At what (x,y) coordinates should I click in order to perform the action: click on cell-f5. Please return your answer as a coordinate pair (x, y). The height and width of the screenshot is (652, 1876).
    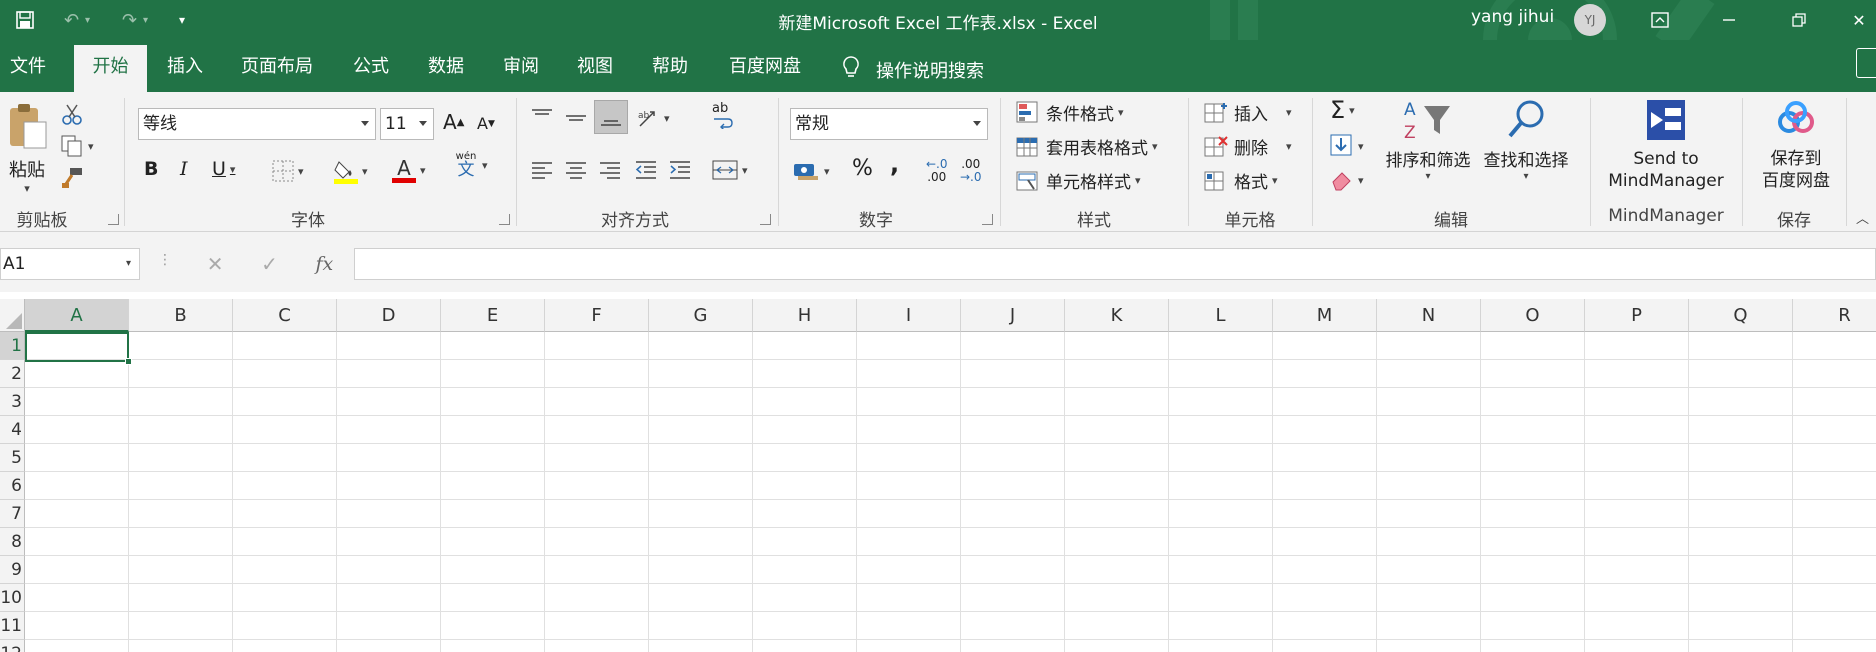
    Looking at the image, I should click on (597, 458).